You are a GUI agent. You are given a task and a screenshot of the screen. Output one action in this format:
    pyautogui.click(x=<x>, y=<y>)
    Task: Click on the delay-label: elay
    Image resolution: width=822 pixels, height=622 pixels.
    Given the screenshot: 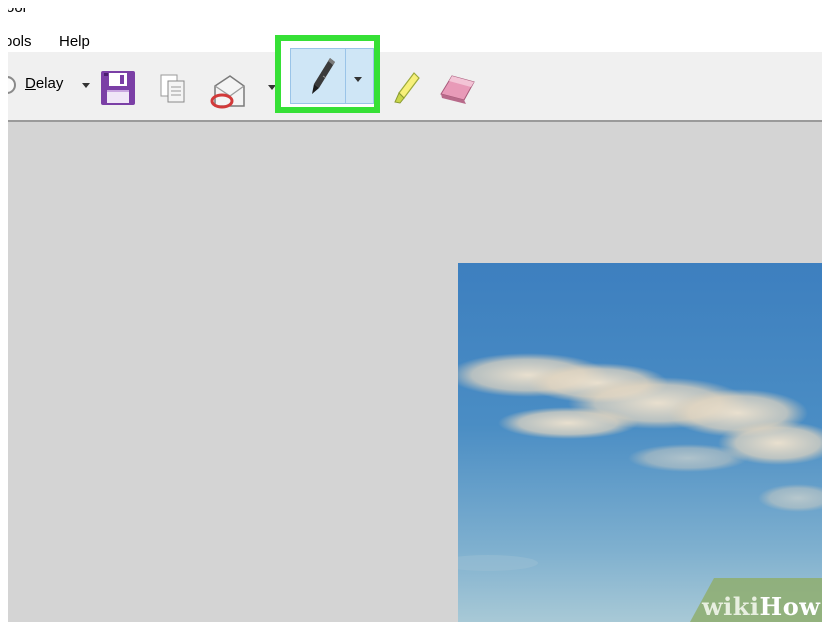 What is the action you would take?
    pyautogui.click(x=49, y=83)
    